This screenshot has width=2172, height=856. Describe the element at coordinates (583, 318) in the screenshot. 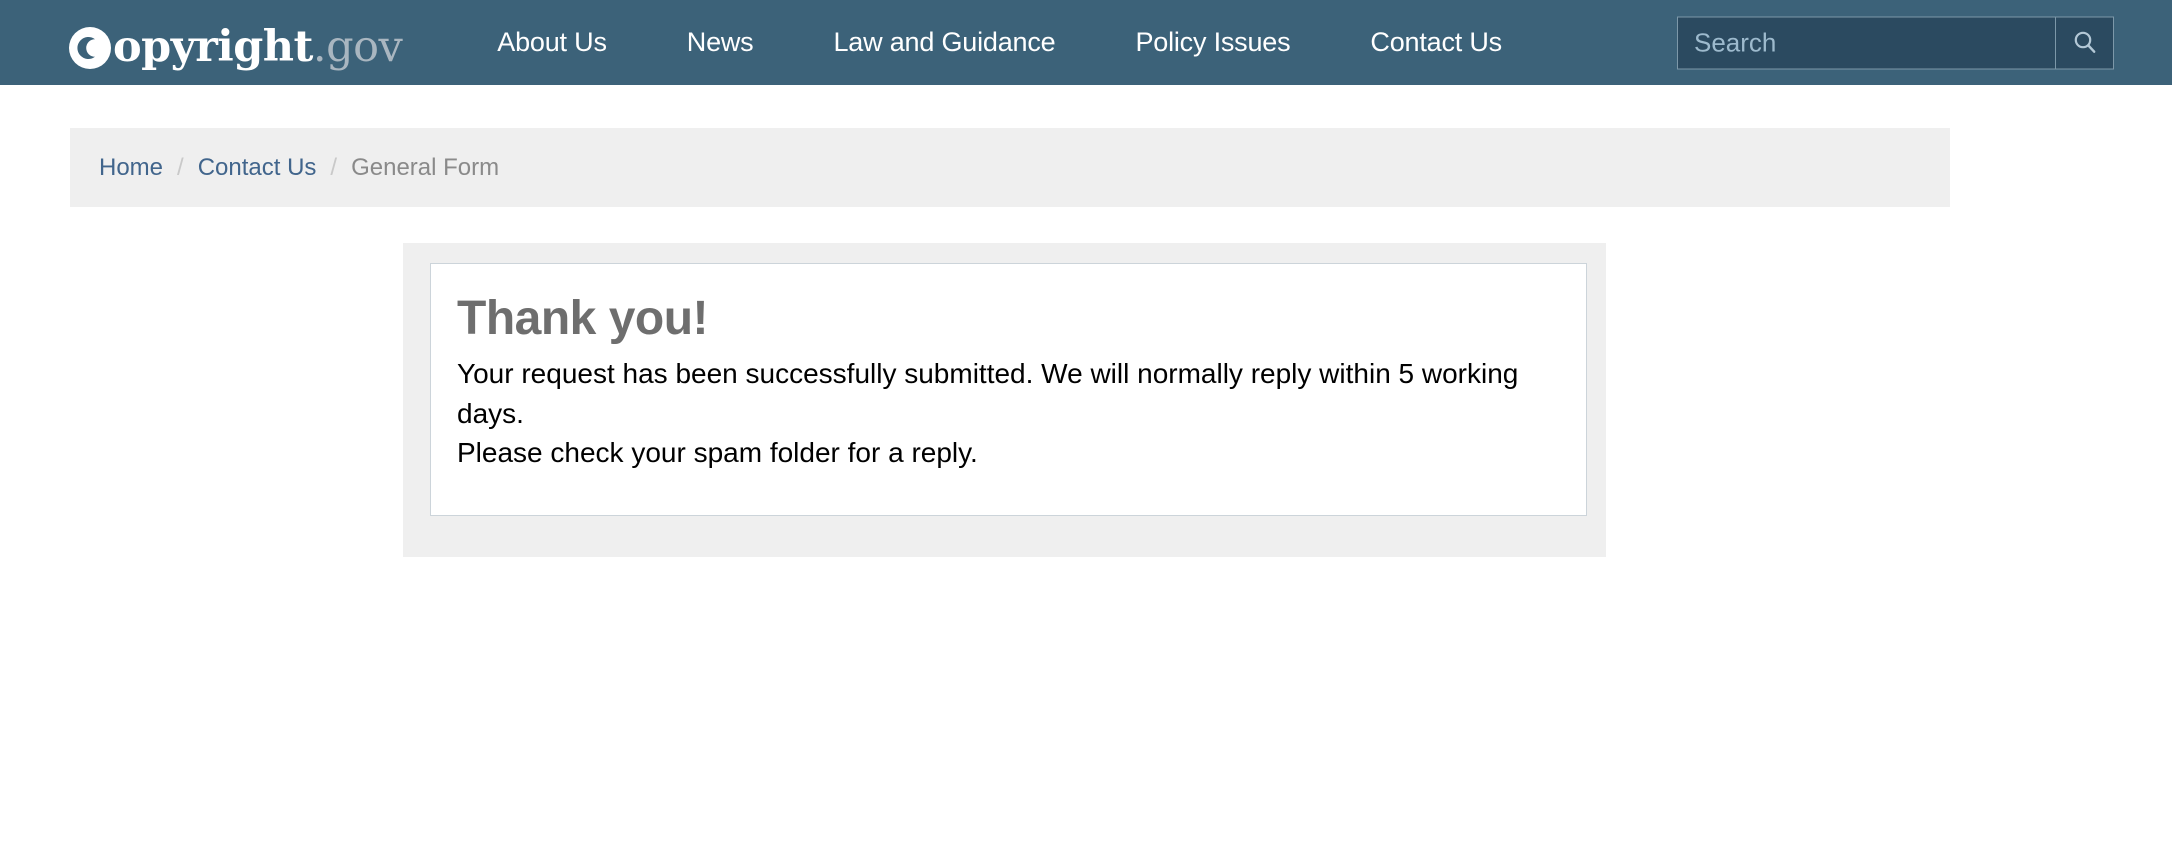

I see `confirmation-heading: Thank you!` at that location.